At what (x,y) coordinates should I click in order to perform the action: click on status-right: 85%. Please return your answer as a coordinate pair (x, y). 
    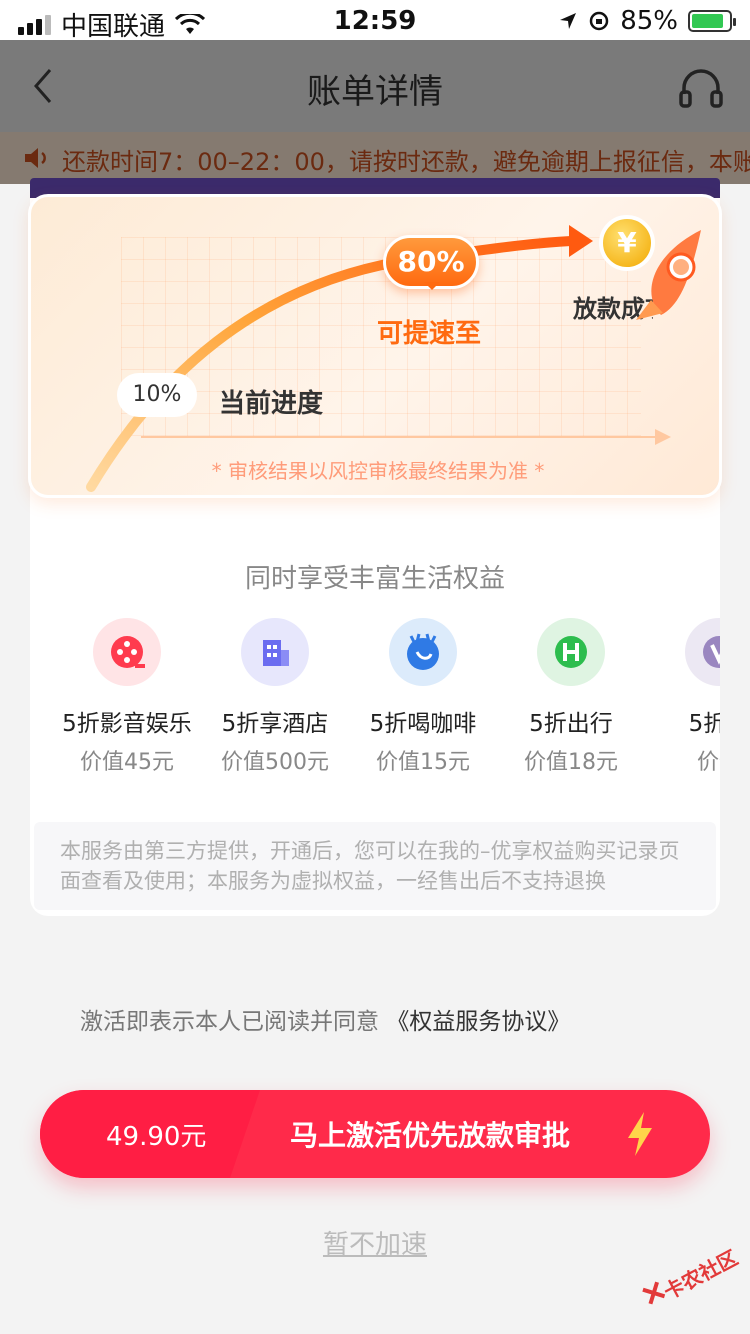
    Looking at the image, I should click on (647, 21).